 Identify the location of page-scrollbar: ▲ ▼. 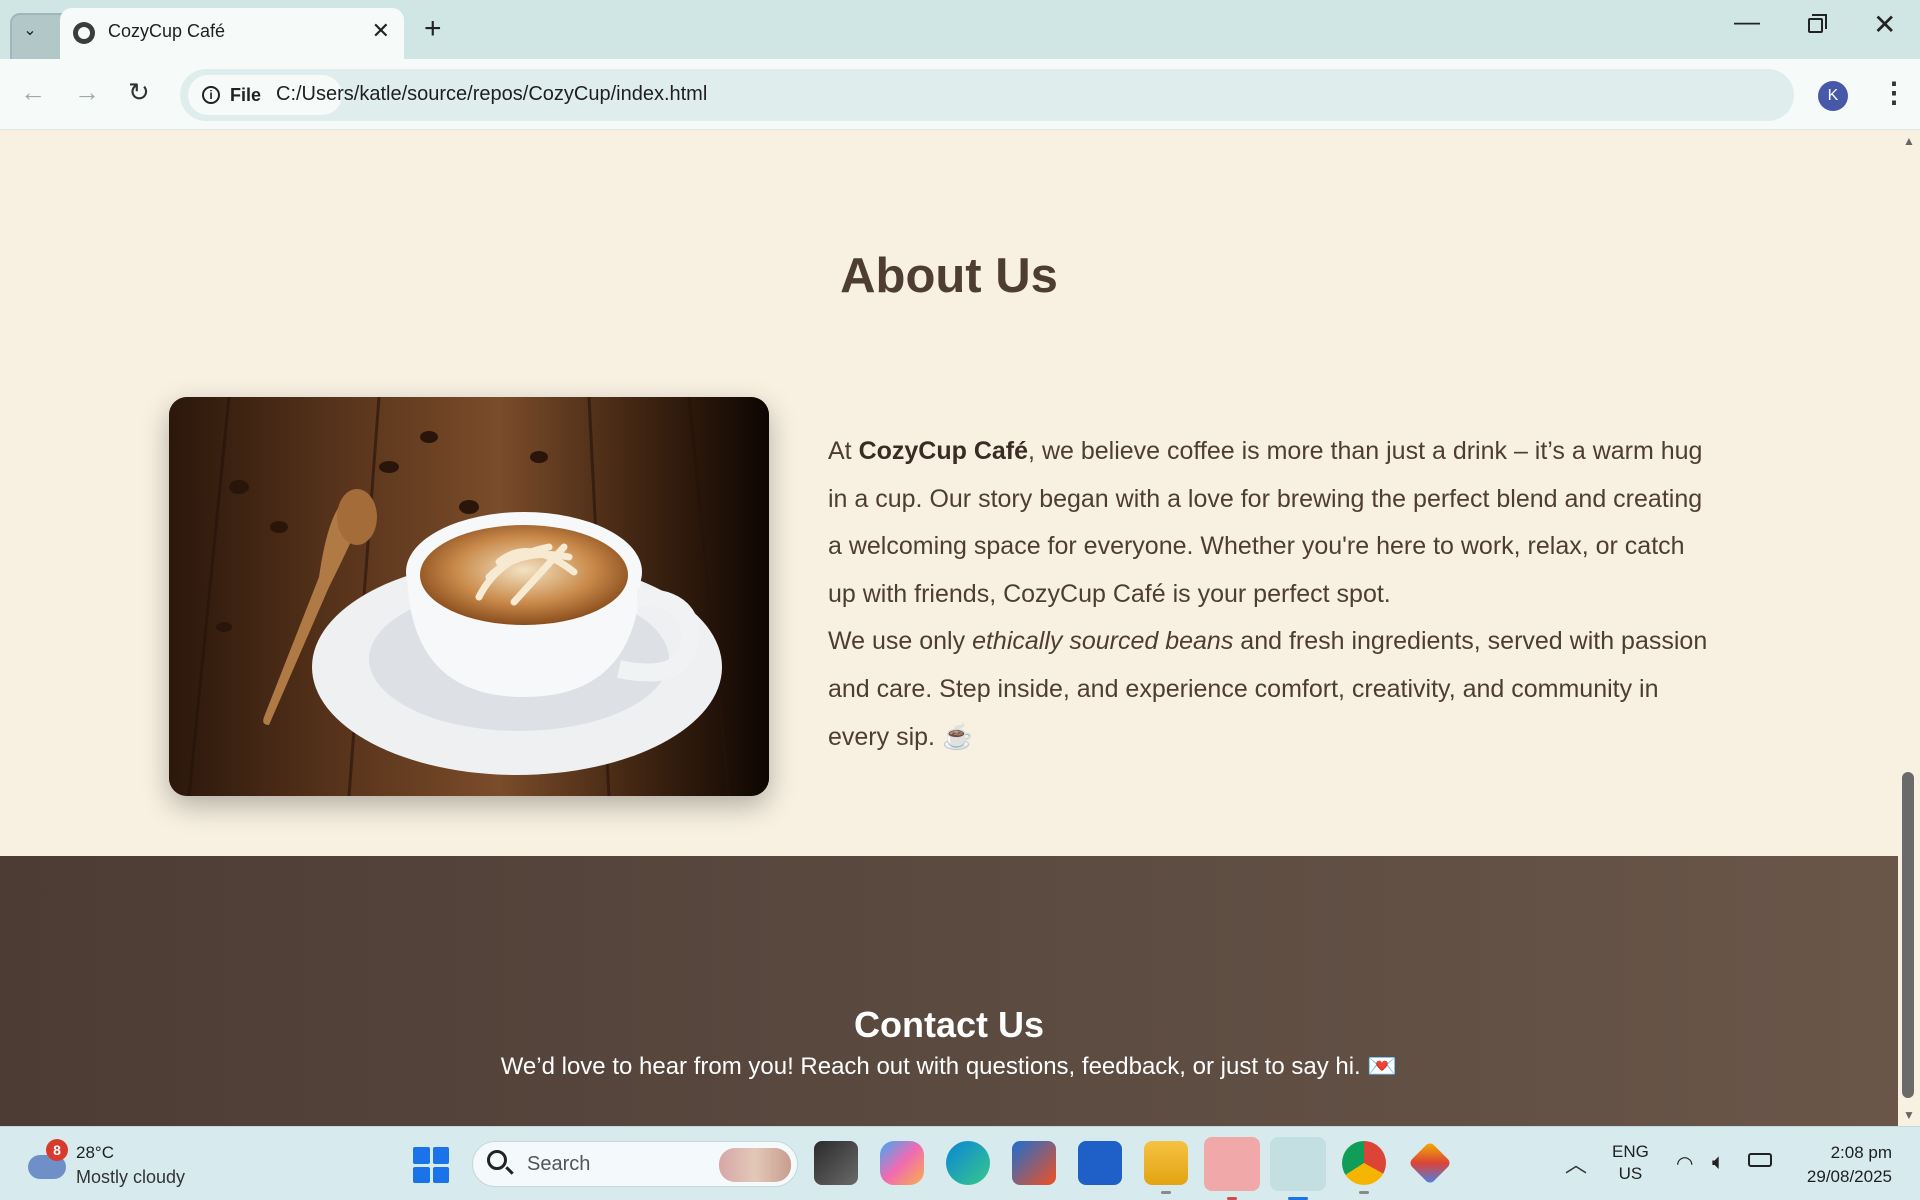
(1909, 628).